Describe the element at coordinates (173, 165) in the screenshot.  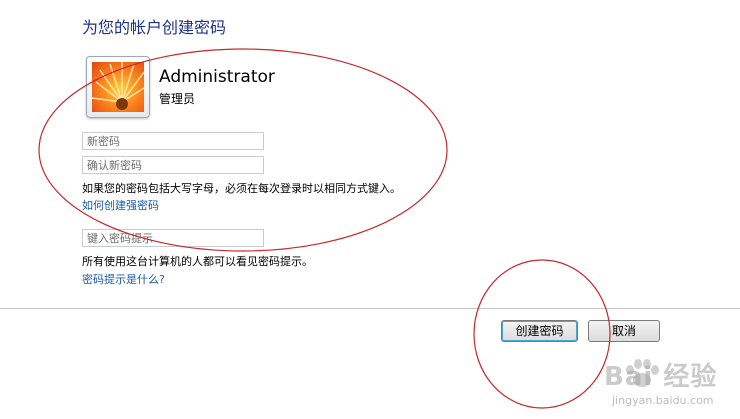
I see `confirm-password-input` at that location.